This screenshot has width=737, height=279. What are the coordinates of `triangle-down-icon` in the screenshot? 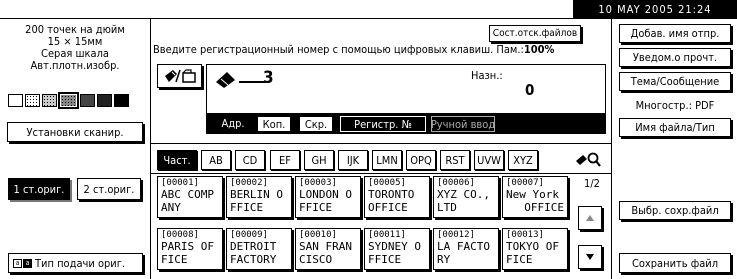 It's located at (590, 257).